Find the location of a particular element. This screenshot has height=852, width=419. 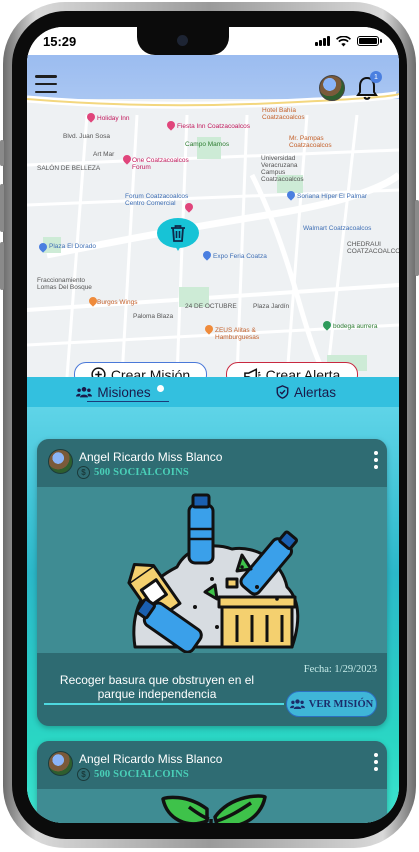

map-poi: Plaza El Dorado is located at coordinates (72, 246).